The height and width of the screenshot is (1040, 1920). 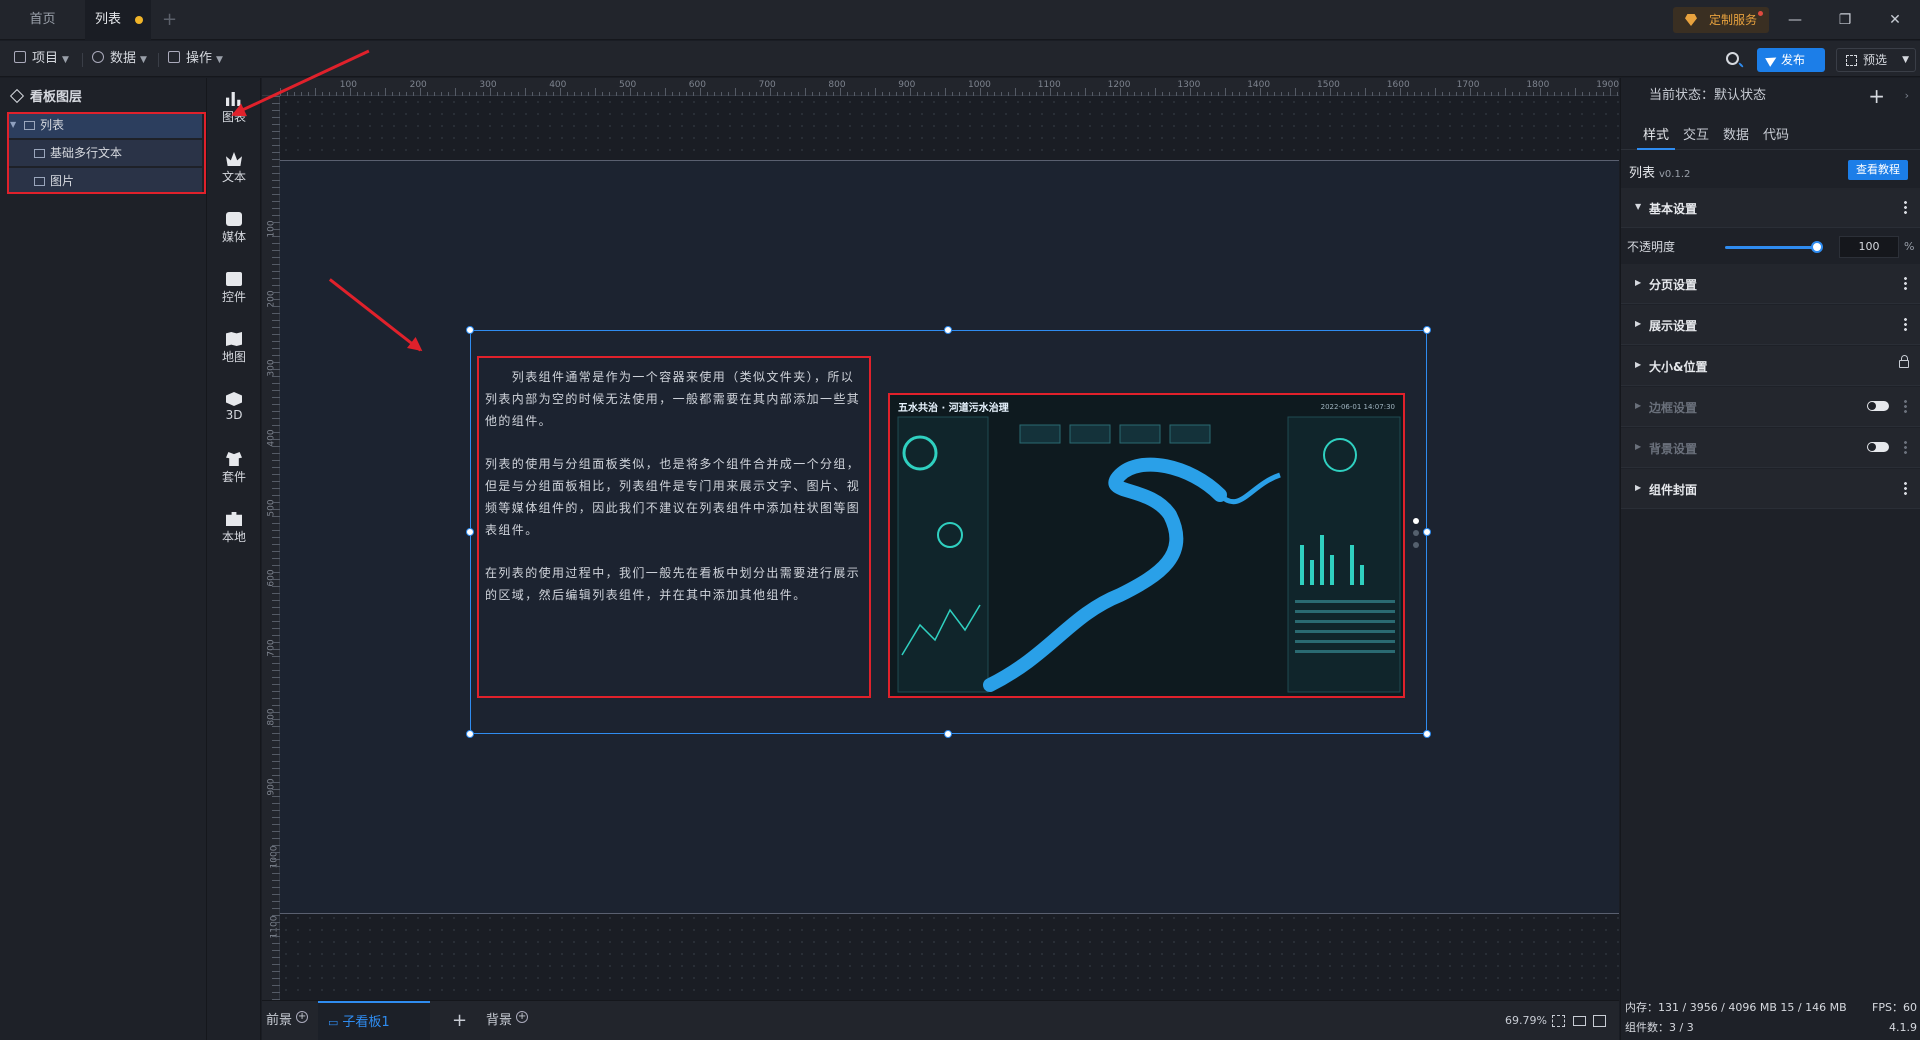 I want to click on restore-button: ❐, so click(x=1845, y=20).